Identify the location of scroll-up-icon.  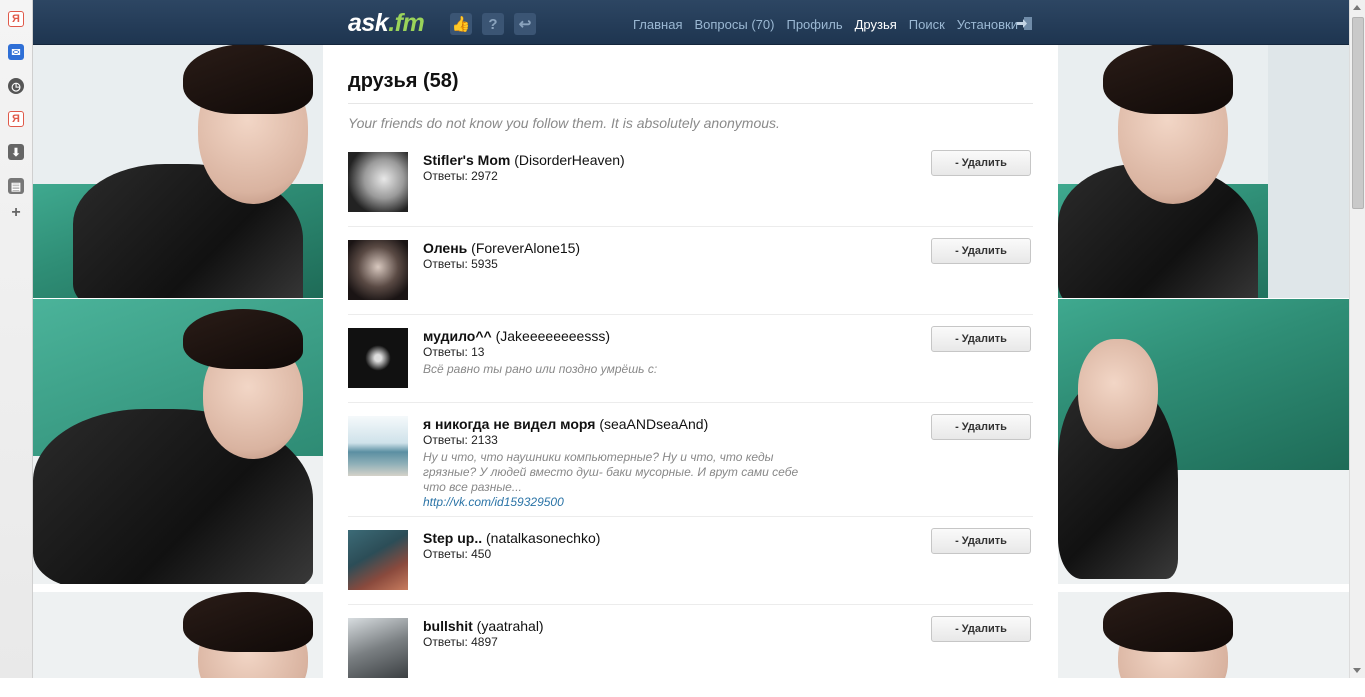
(1357, 7).